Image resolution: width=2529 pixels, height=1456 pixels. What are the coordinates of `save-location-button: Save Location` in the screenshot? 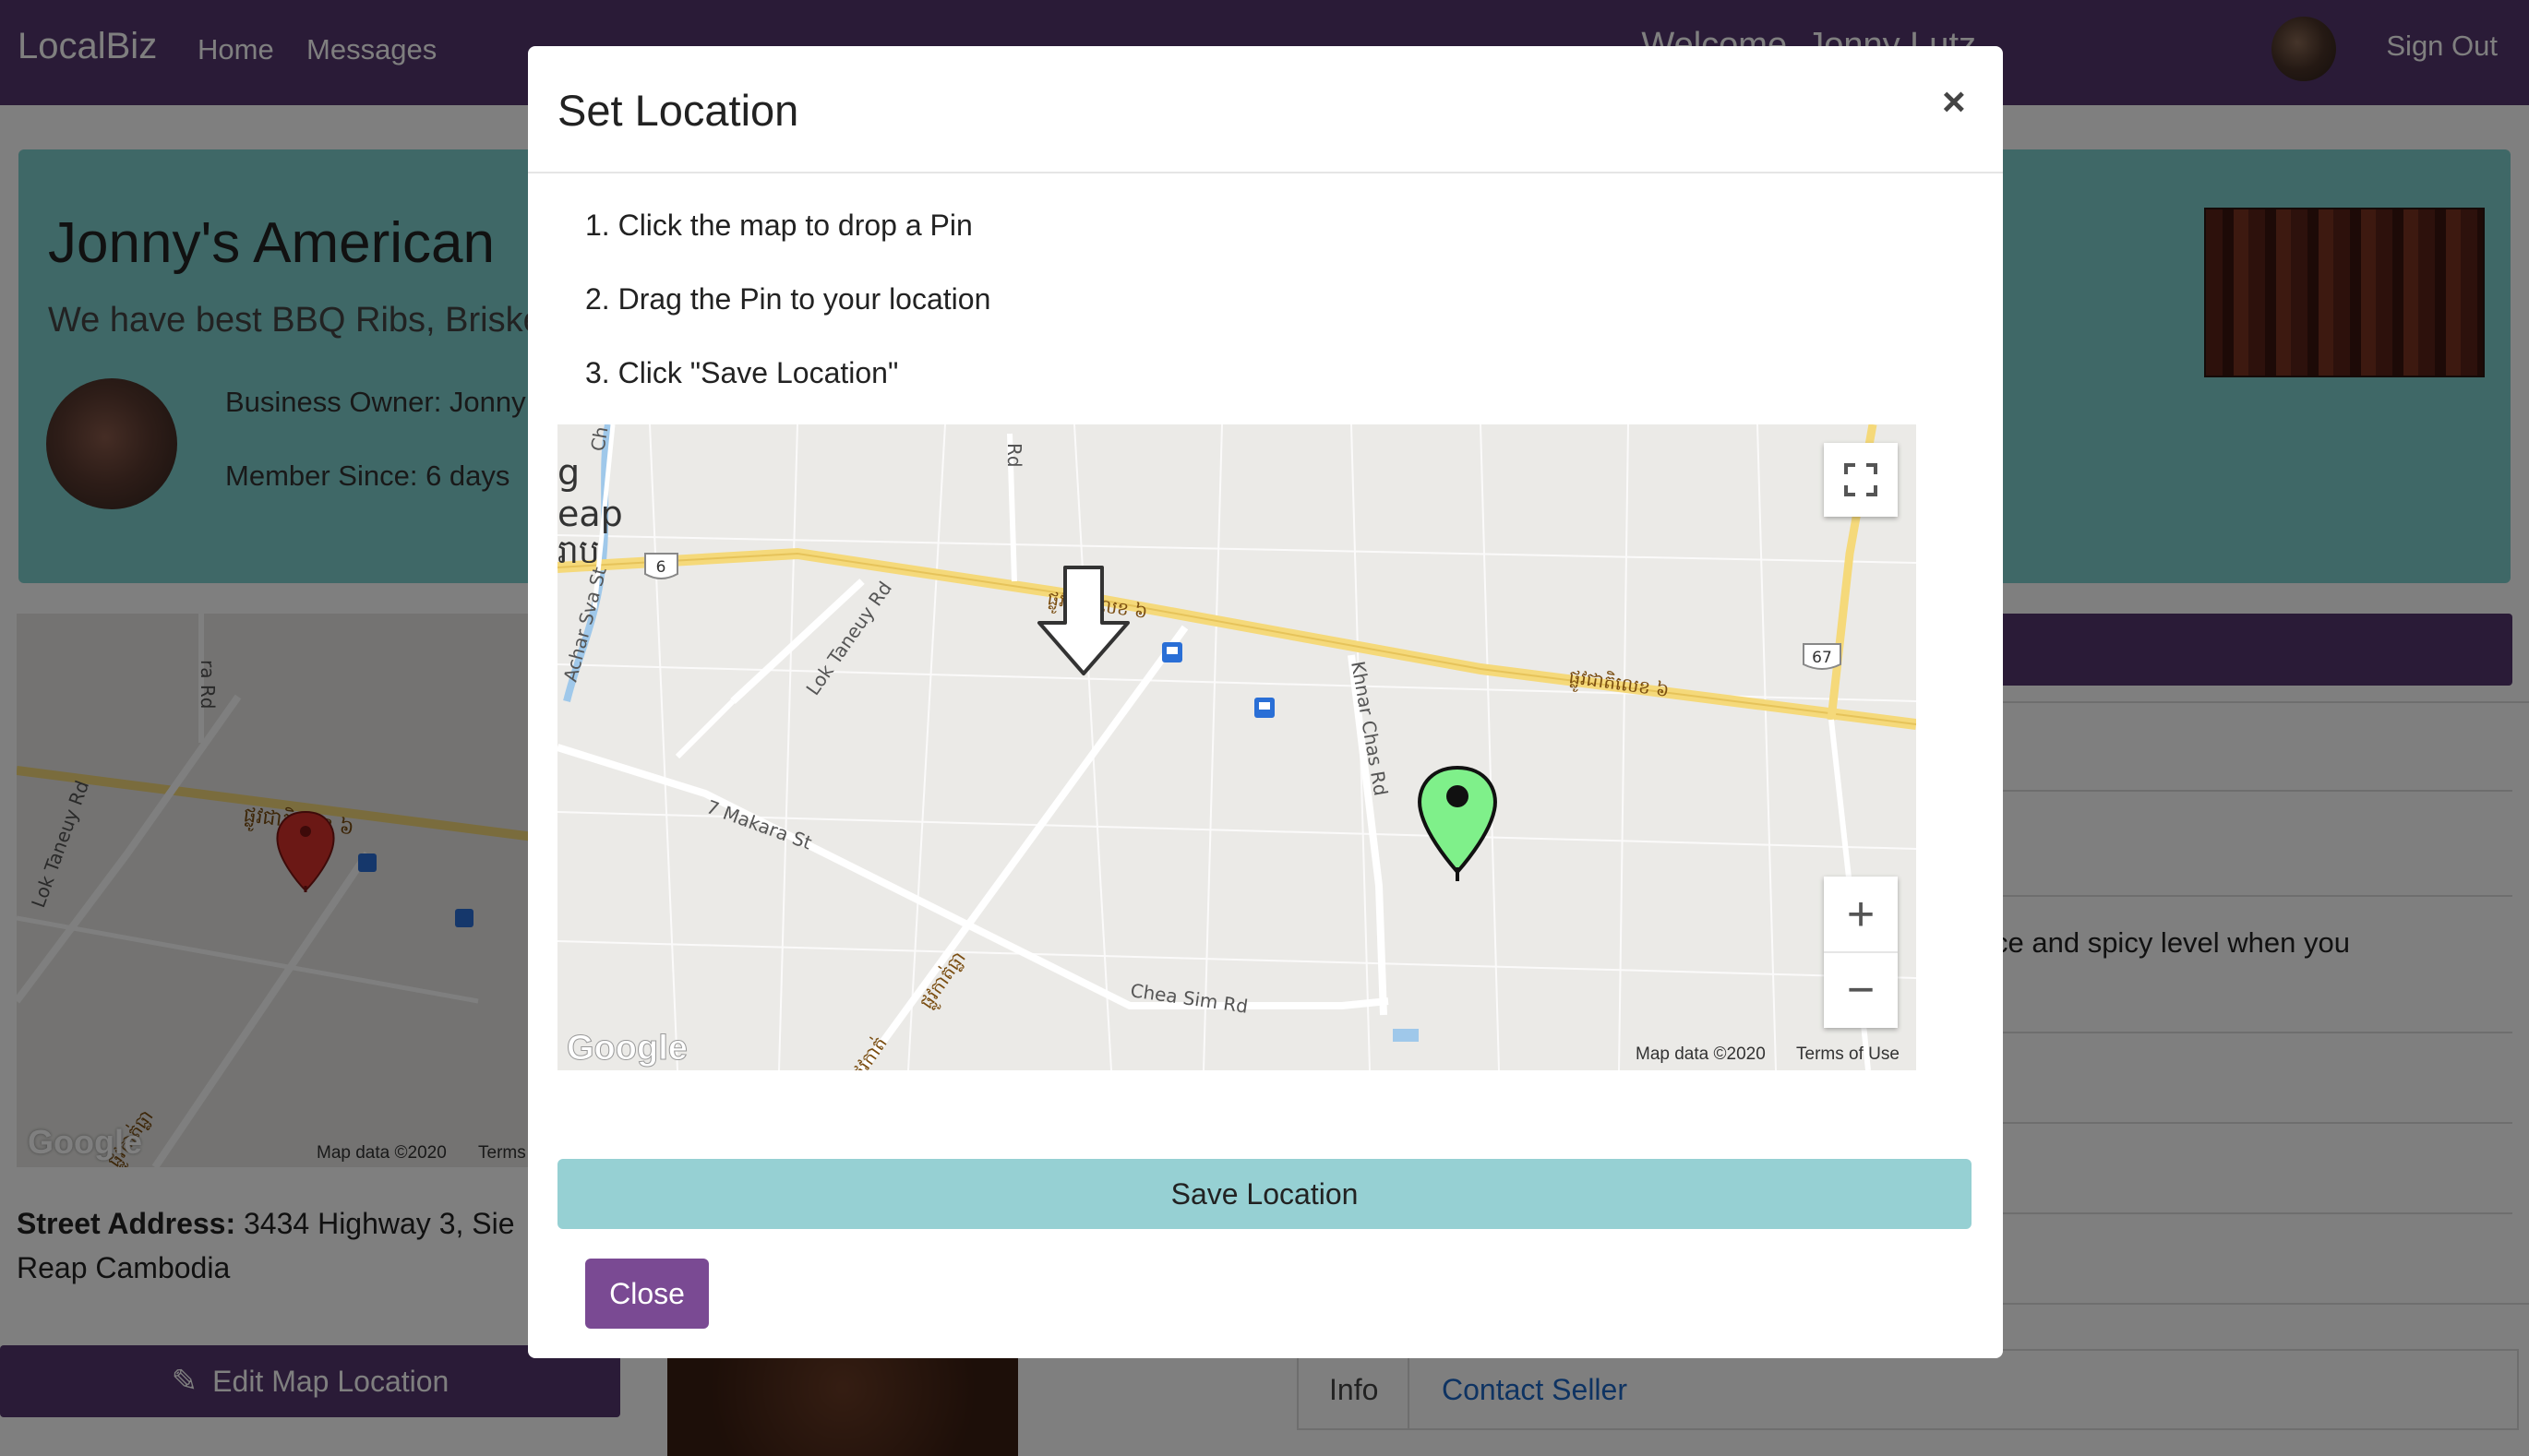 It's located at (1264, 1194).